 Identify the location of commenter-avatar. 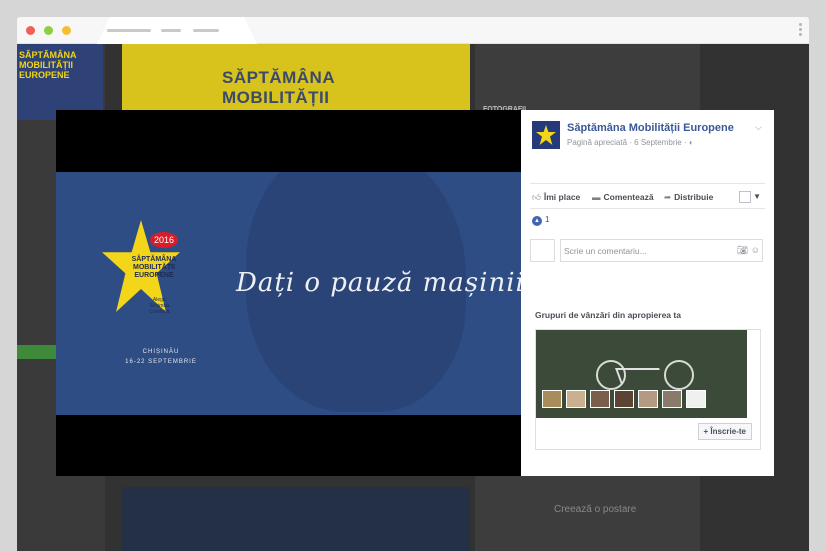
(542, 250).